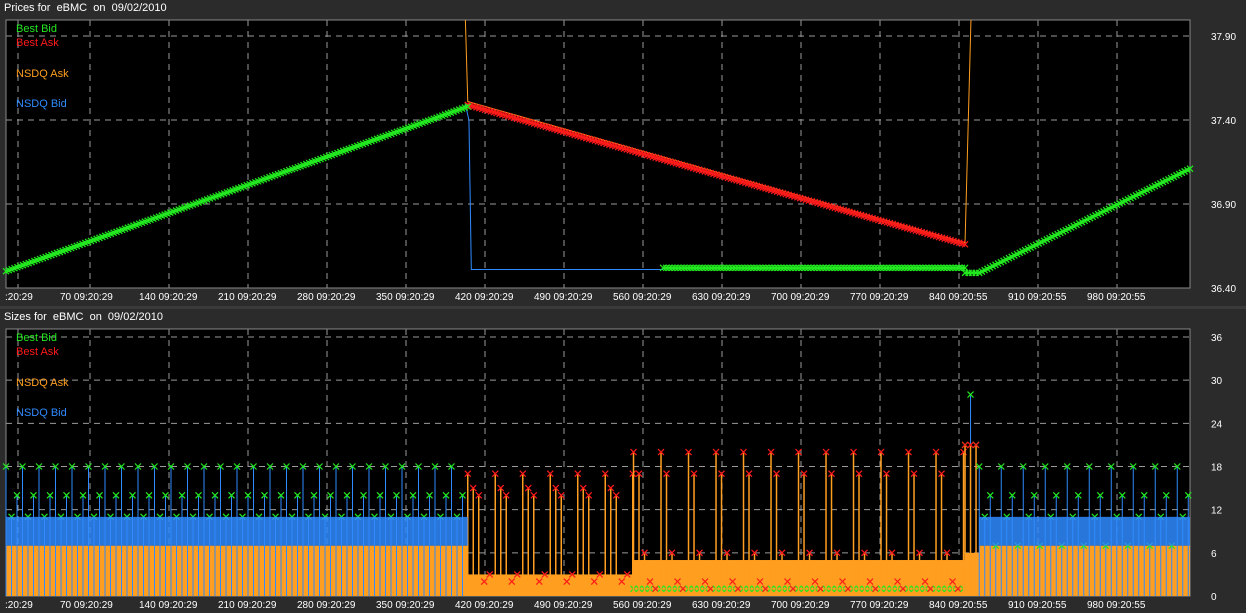  Describe the element at coordinates (1217, 424) in the screenshot. I see `y-tick-label-2: 24` at that location.